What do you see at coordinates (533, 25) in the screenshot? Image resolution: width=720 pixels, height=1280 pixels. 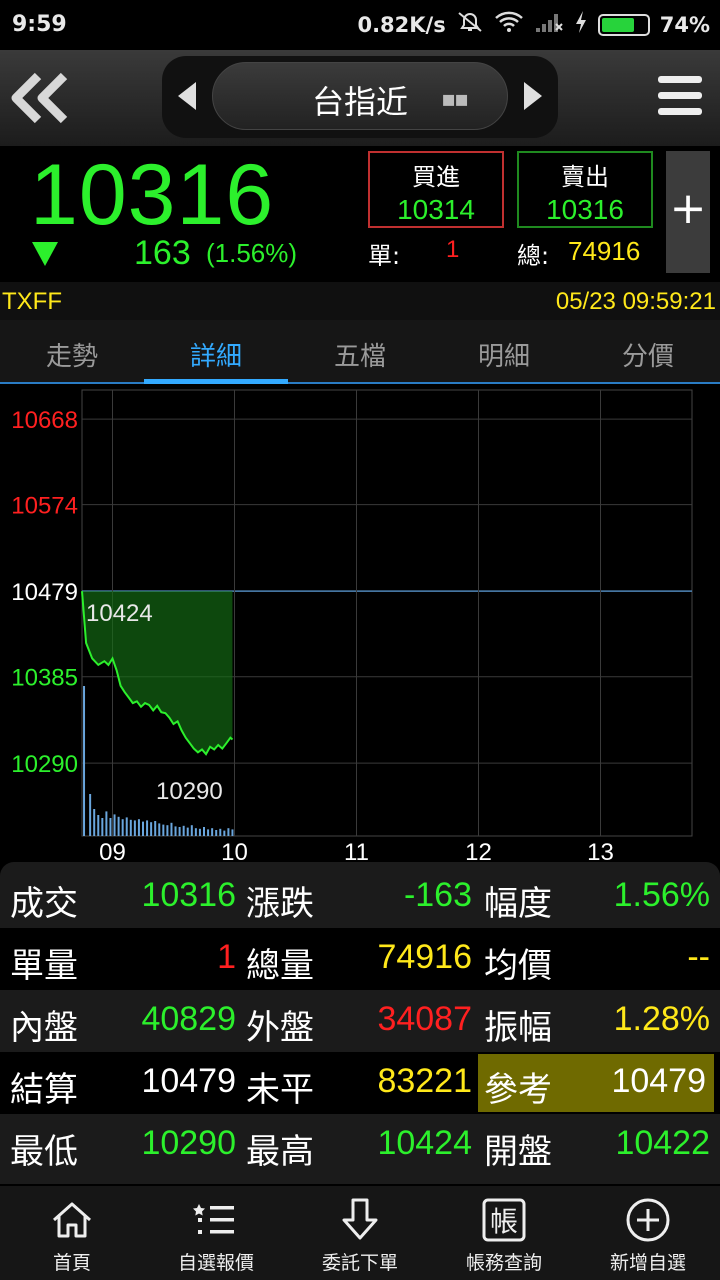 I see `status-icons: 0.82K/s 74%` at bounding box center [533, 25].